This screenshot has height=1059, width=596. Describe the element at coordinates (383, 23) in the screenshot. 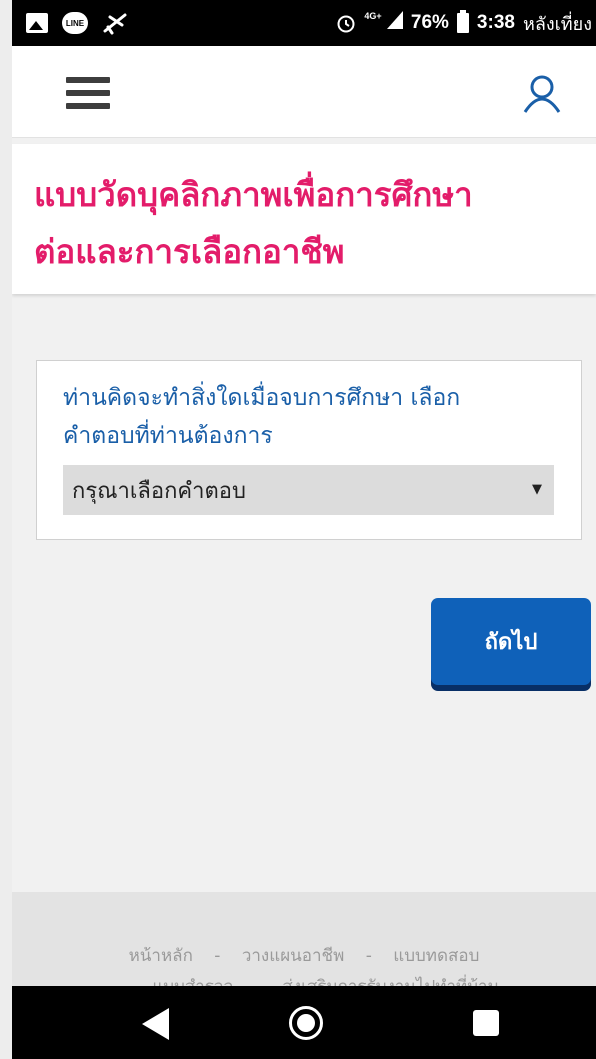

I see `signal-indicator: 4G+` at that location.